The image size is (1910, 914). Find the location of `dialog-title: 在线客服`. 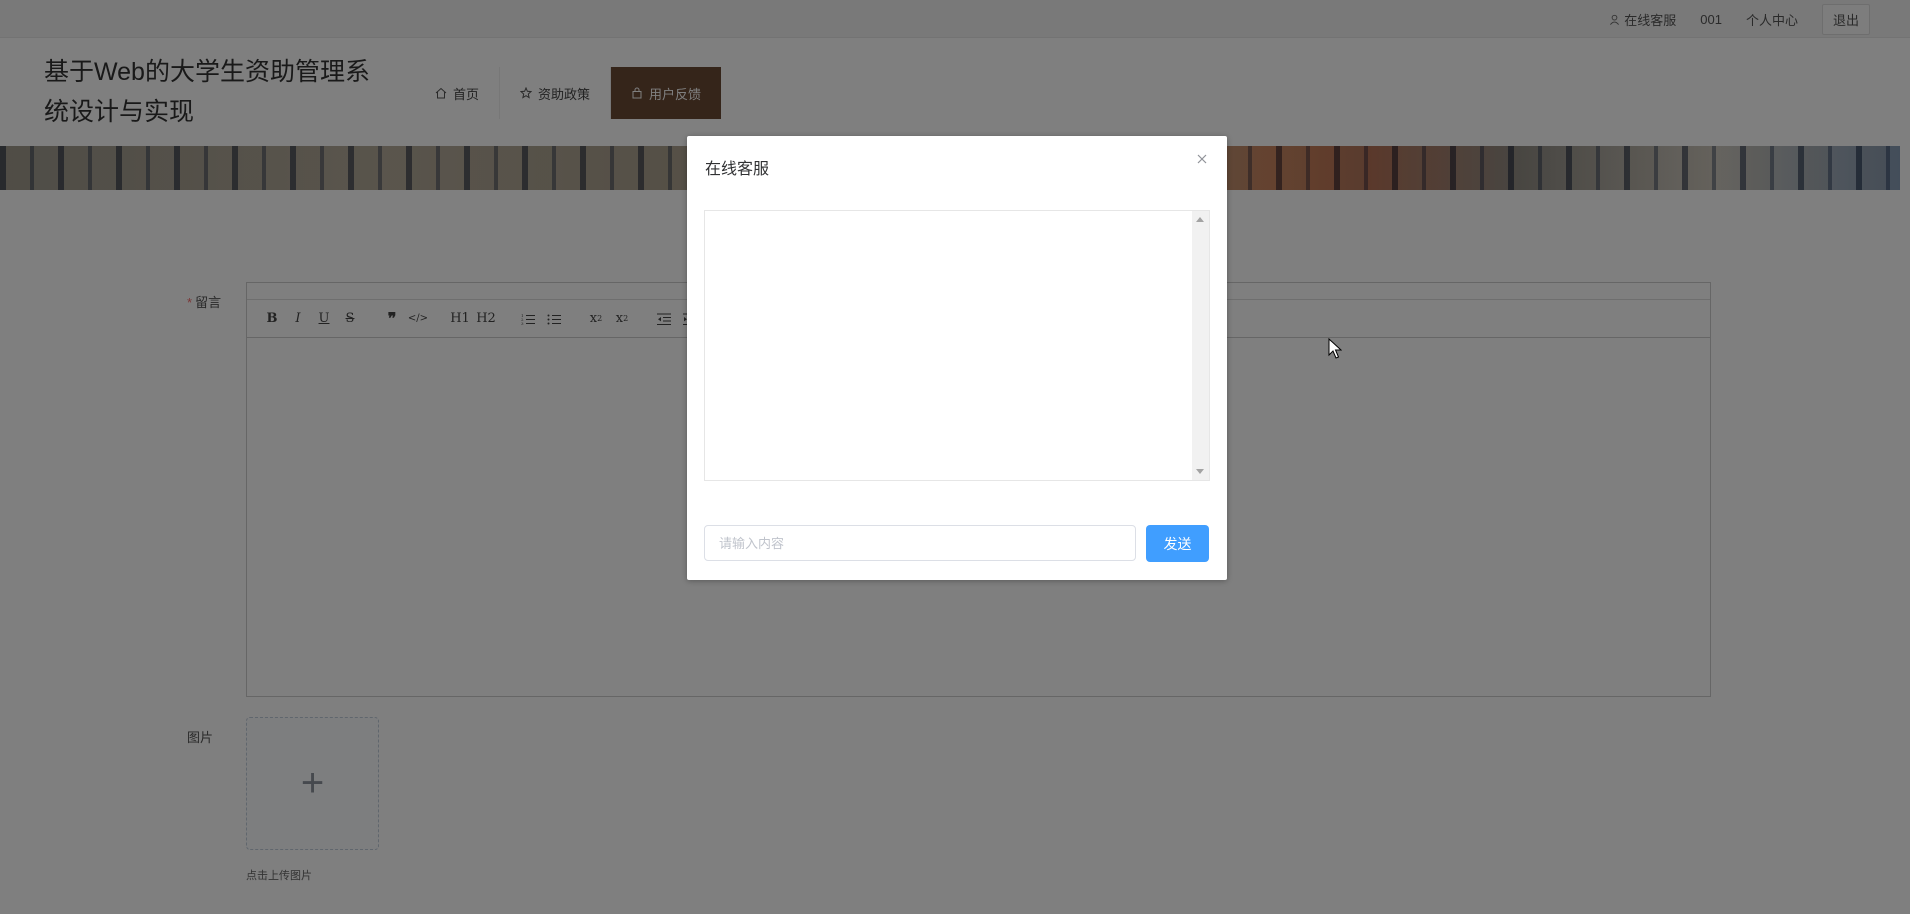

dialog-title: 在线客服 is located at coordinates (737, 169).